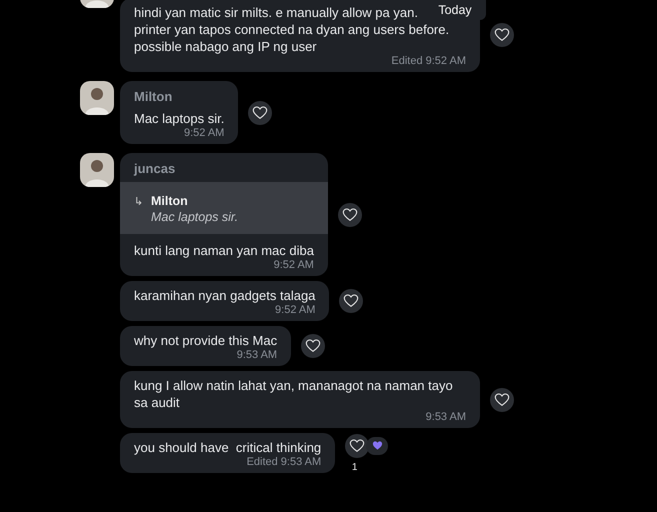 The image size is (657, 512). Describe the element at coordinates (138, 201) in the screenshot. I see `reply-arrow-icon: ↳` at that location.